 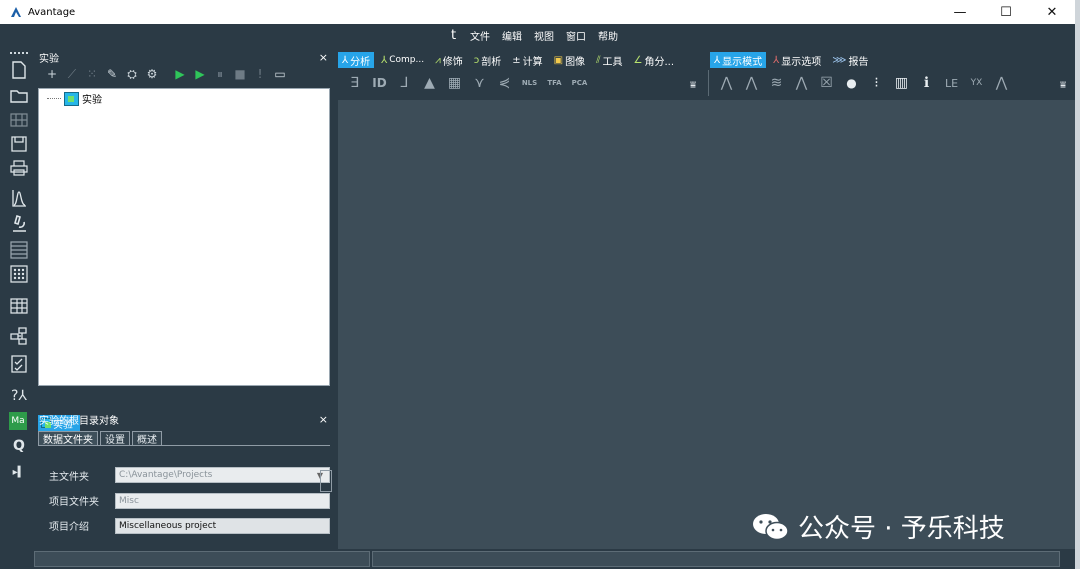 I want to click on menu-file: 文件, so click(x=480, y=35).